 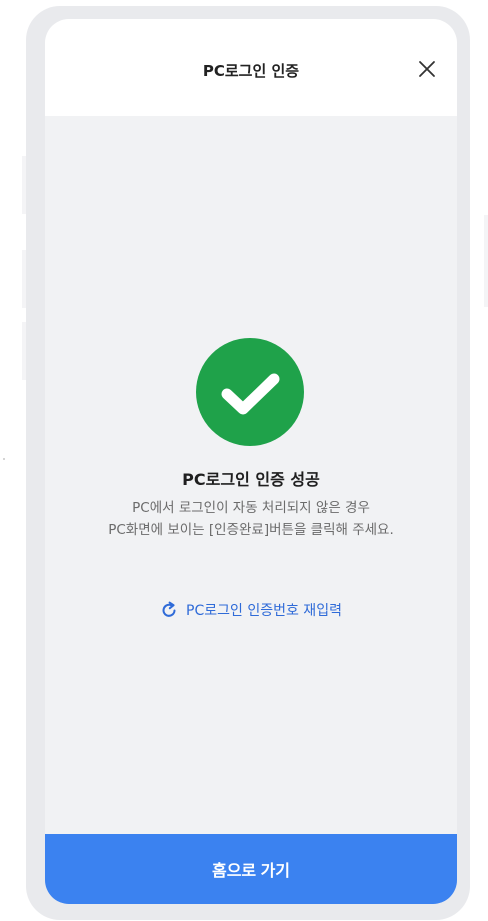 What do you see at coordinates (250, 392) in the screenshot?
I see `check-circle-icon` at bounding box center [250, 392].